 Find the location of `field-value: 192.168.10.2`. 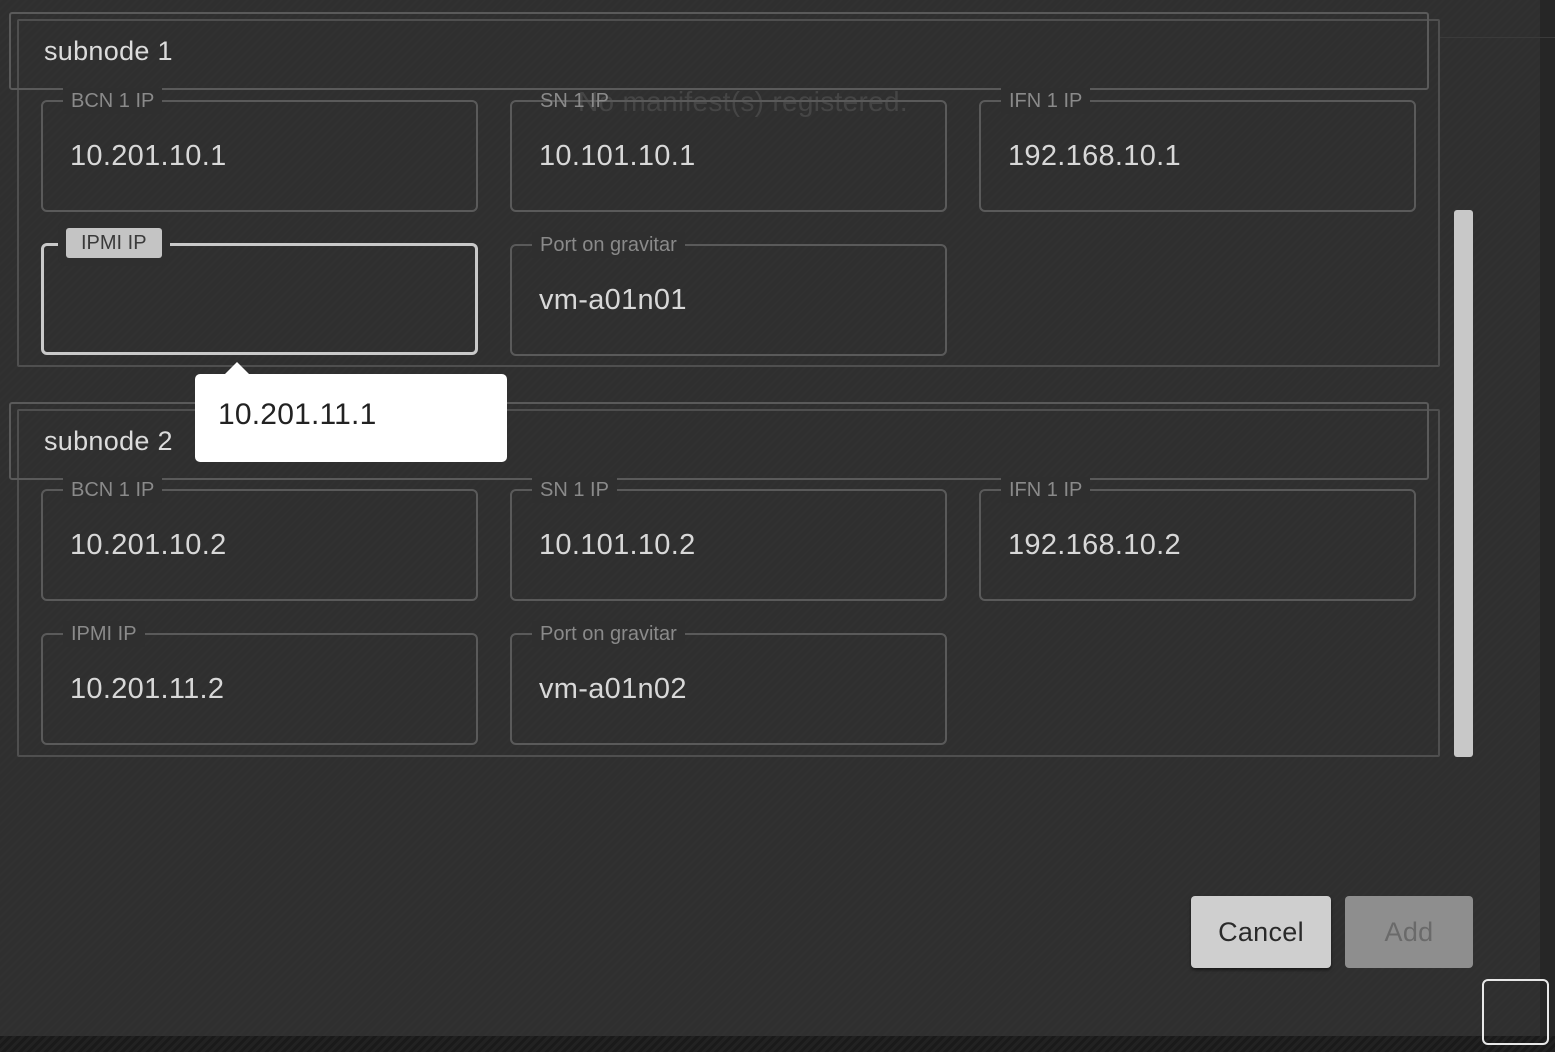

field-value: 192.168.10.2 is located at coordinates (1094, 545).